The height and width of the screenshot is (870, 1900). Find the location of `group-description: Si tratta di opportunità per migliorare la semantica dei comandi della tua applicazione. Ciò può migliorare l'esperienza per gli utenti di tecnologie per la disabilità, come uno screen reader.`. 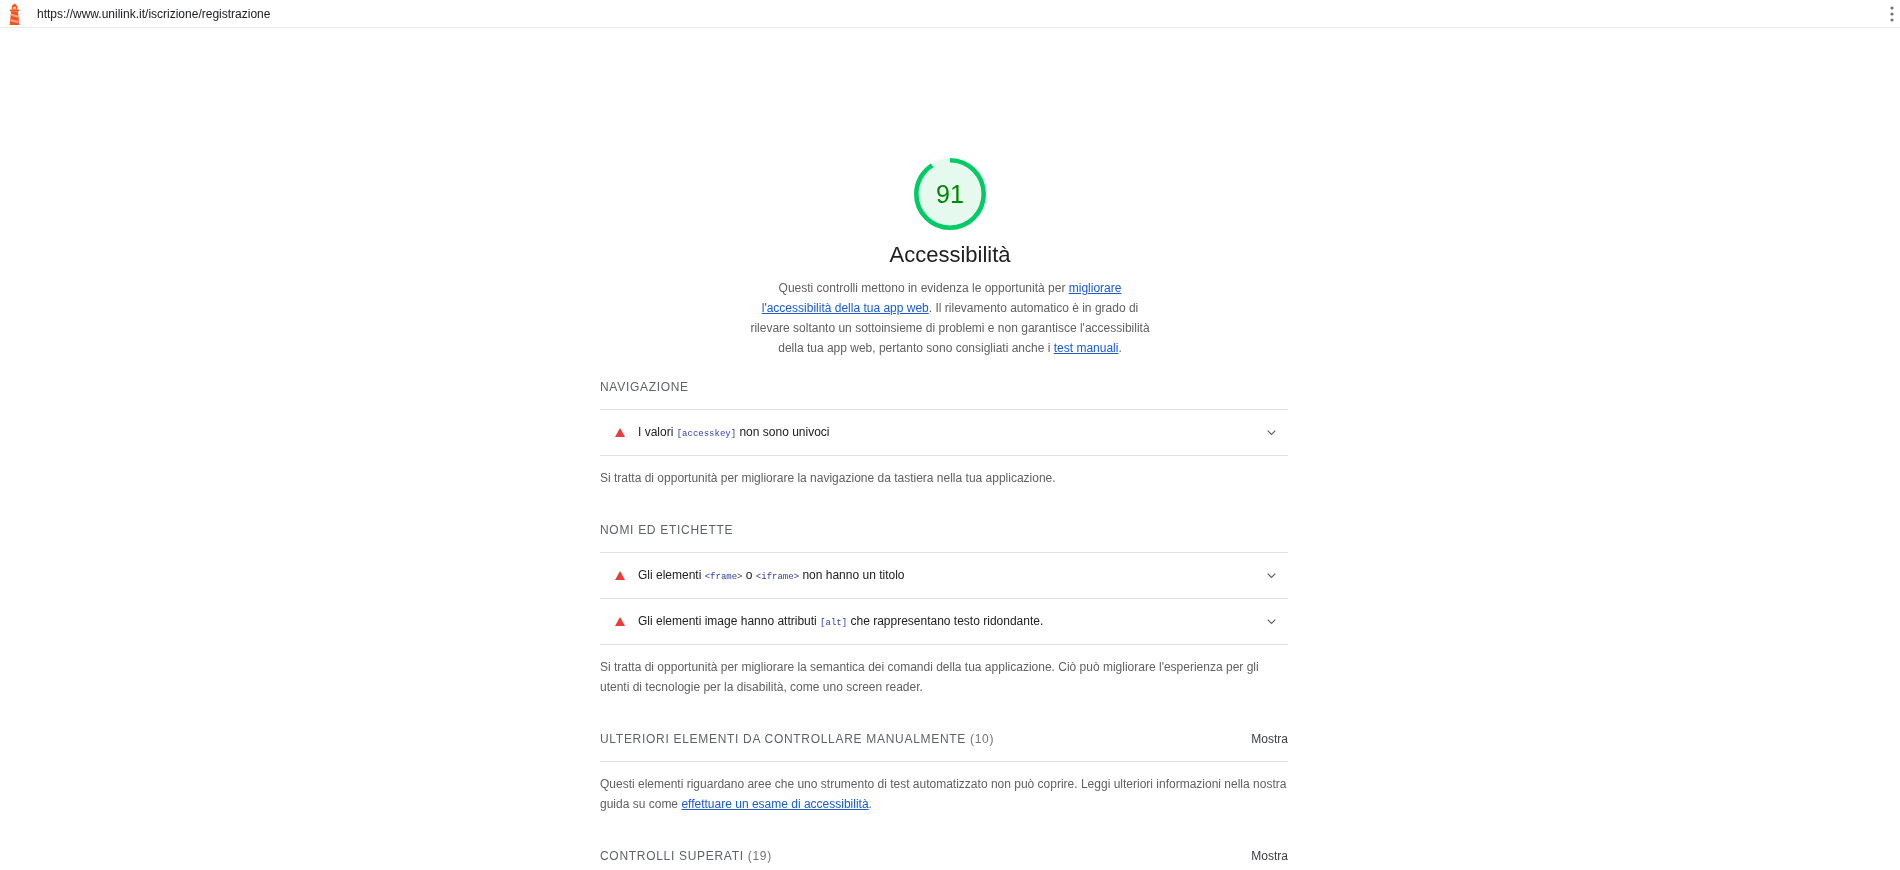

group-description: Si tratta di opportunità per migliorare la semantica dei comandi della tua applicazione. Ciò può migliorare l'esperienza per gli utenti di tecnologie per la disabilità, come uno screen reader. is located at coordinates (930, 677).